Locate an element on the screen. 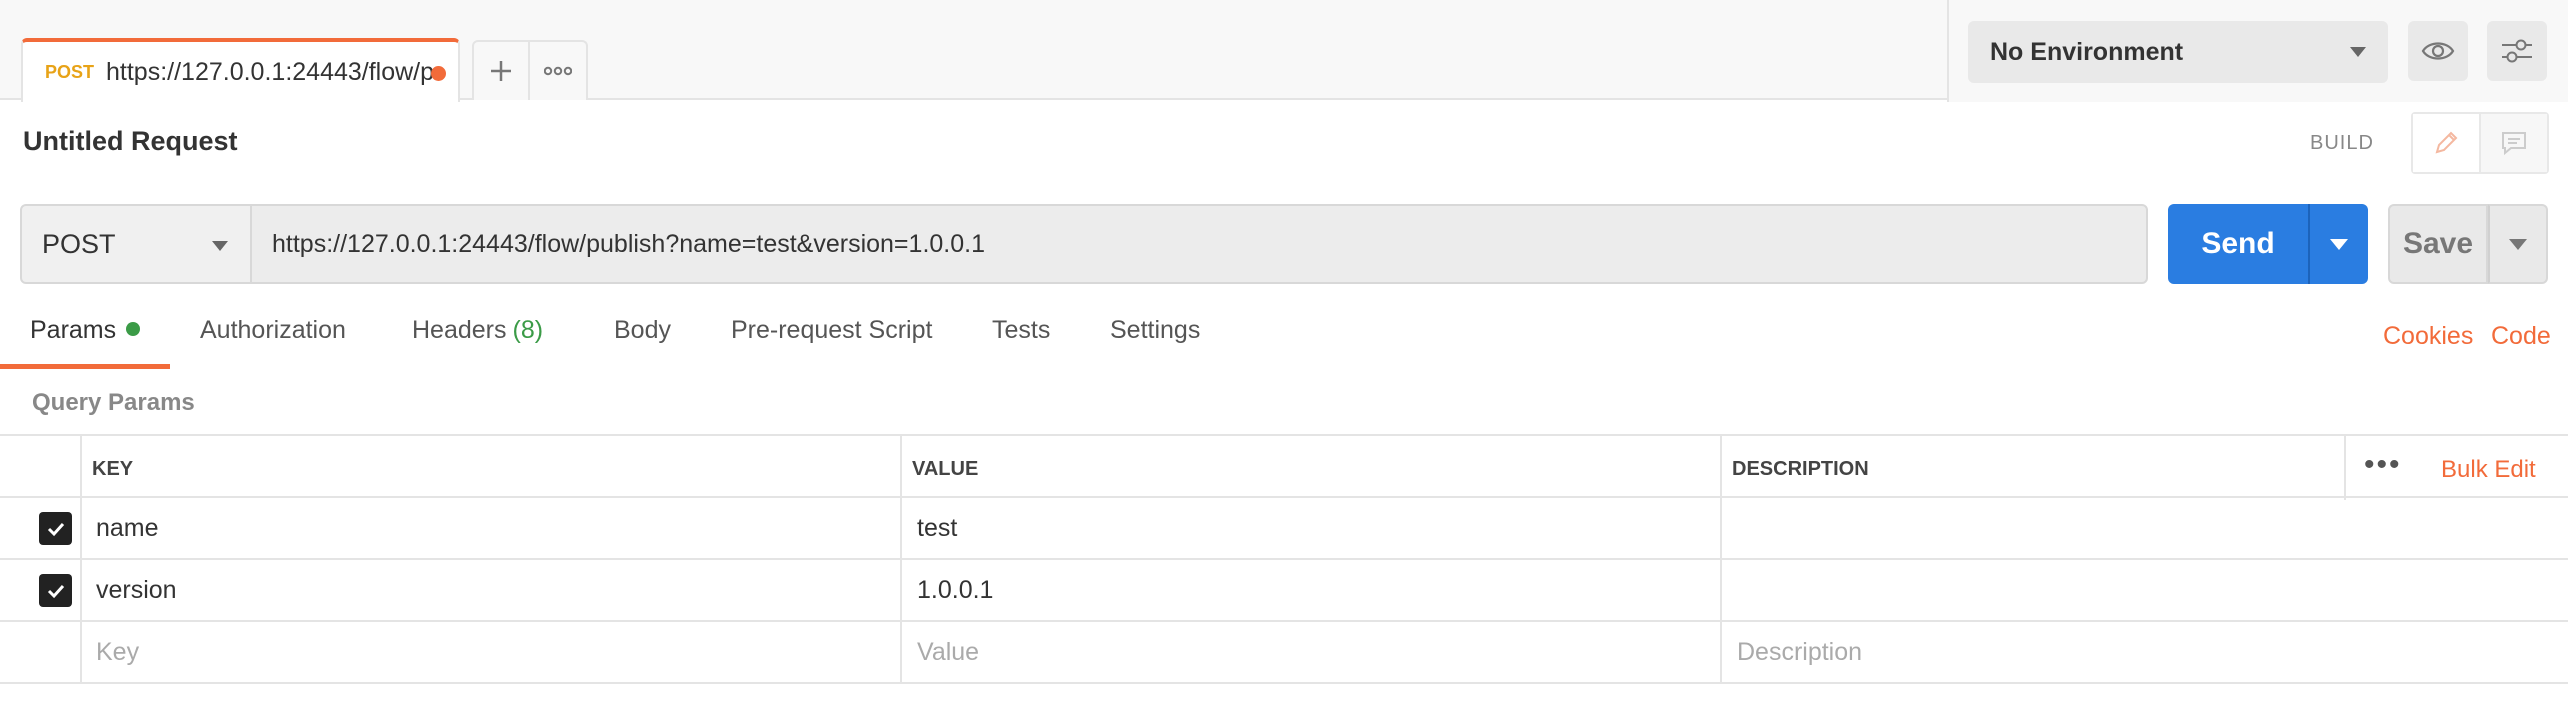 This screenshot has height=714, width=2568. plus-icon is located at coordinates (501, 71).